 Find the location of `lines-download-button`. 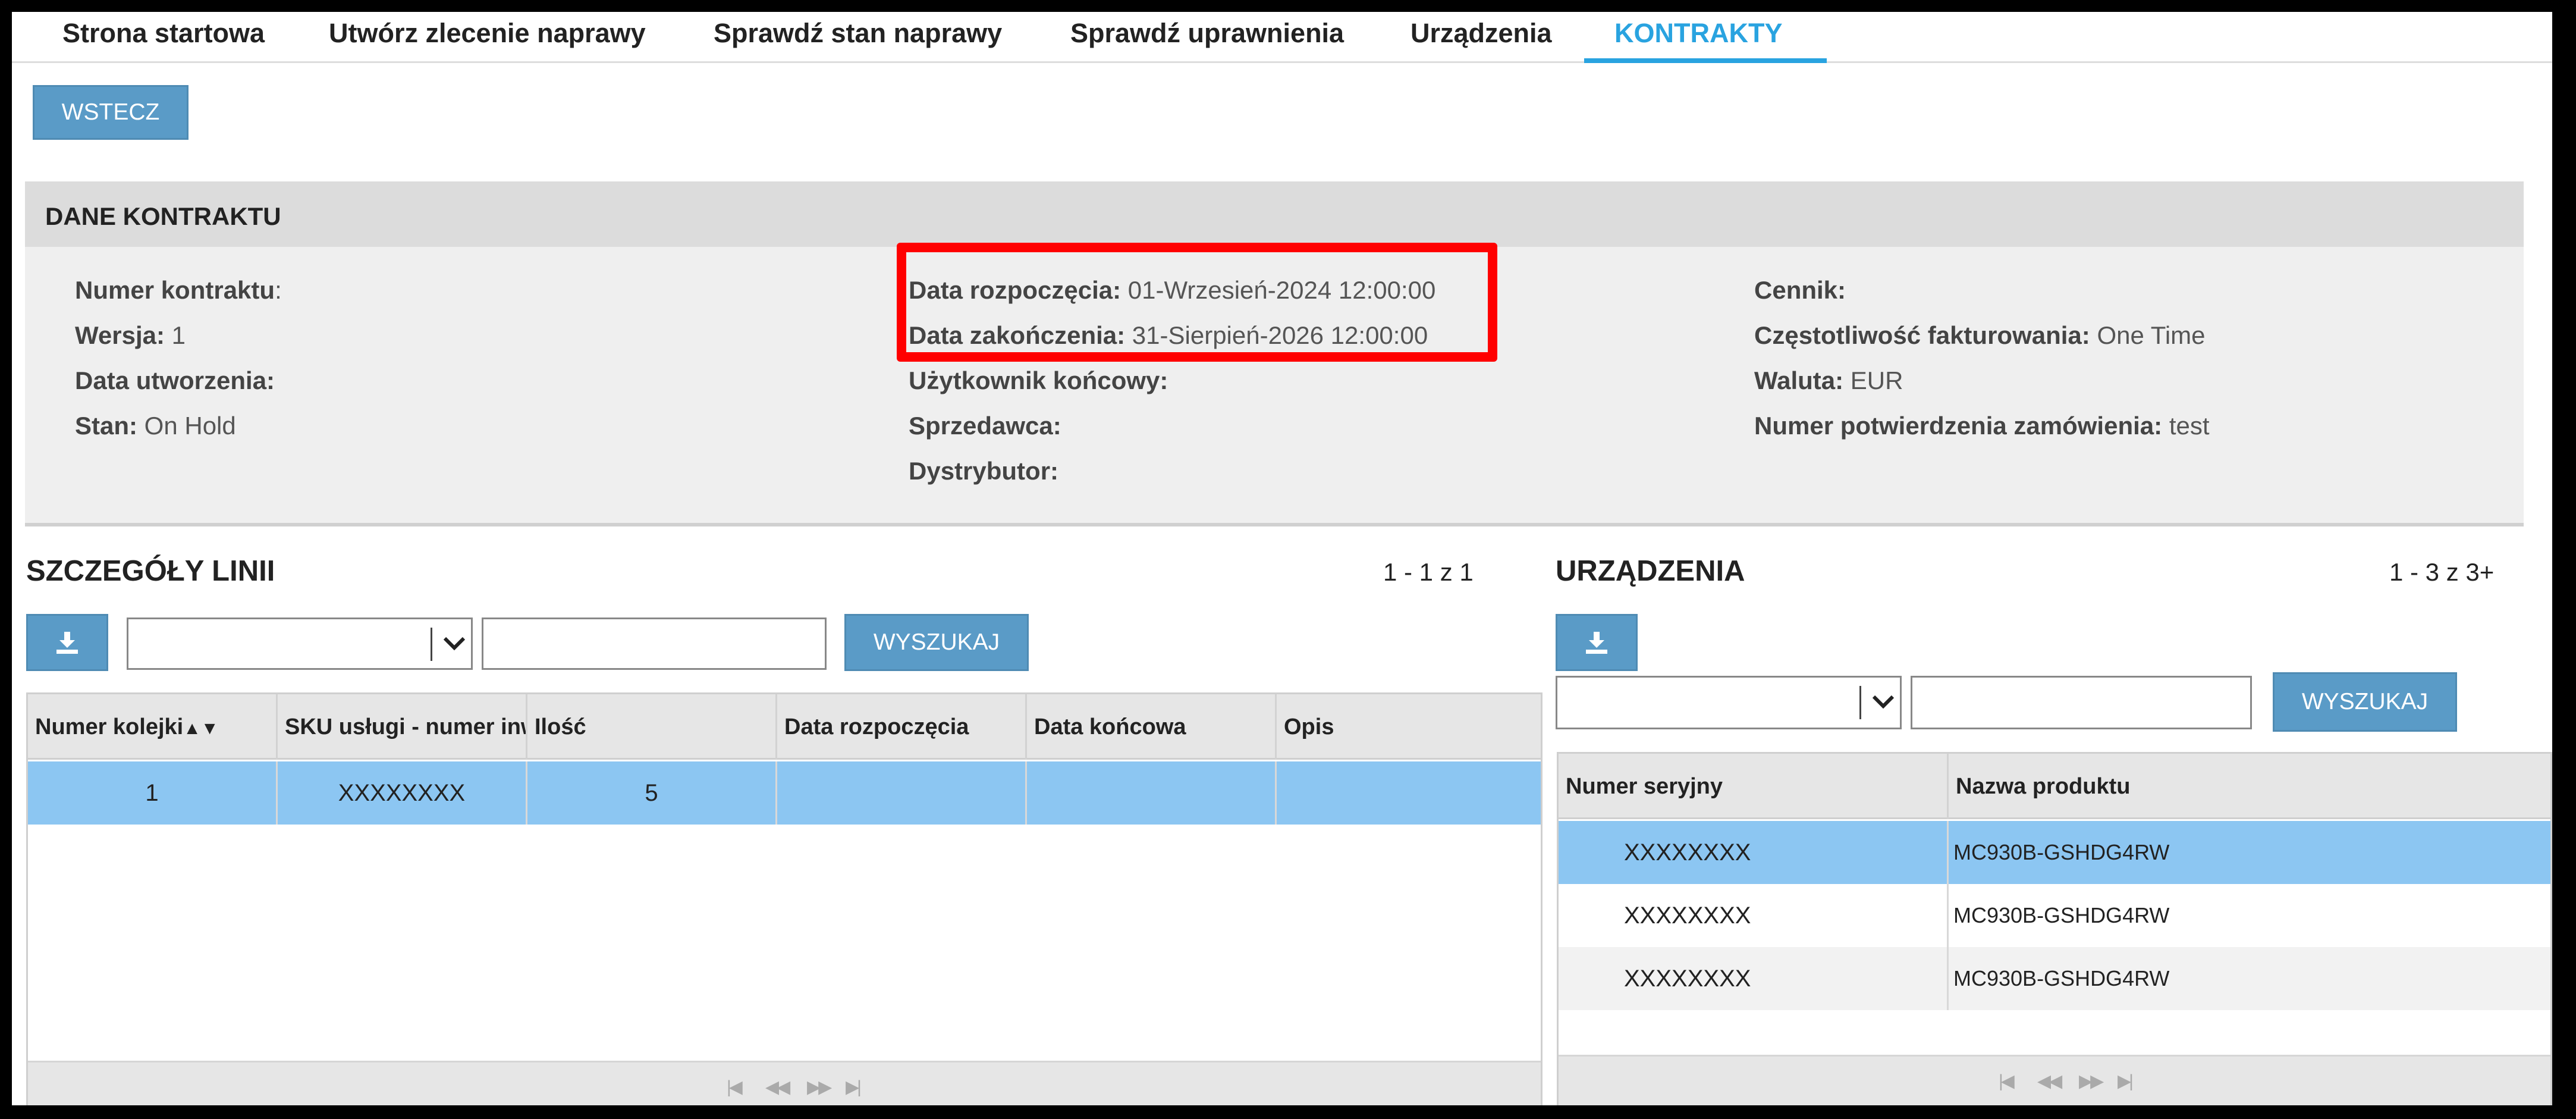

lines-download-button is located at coordinates (67, 643).